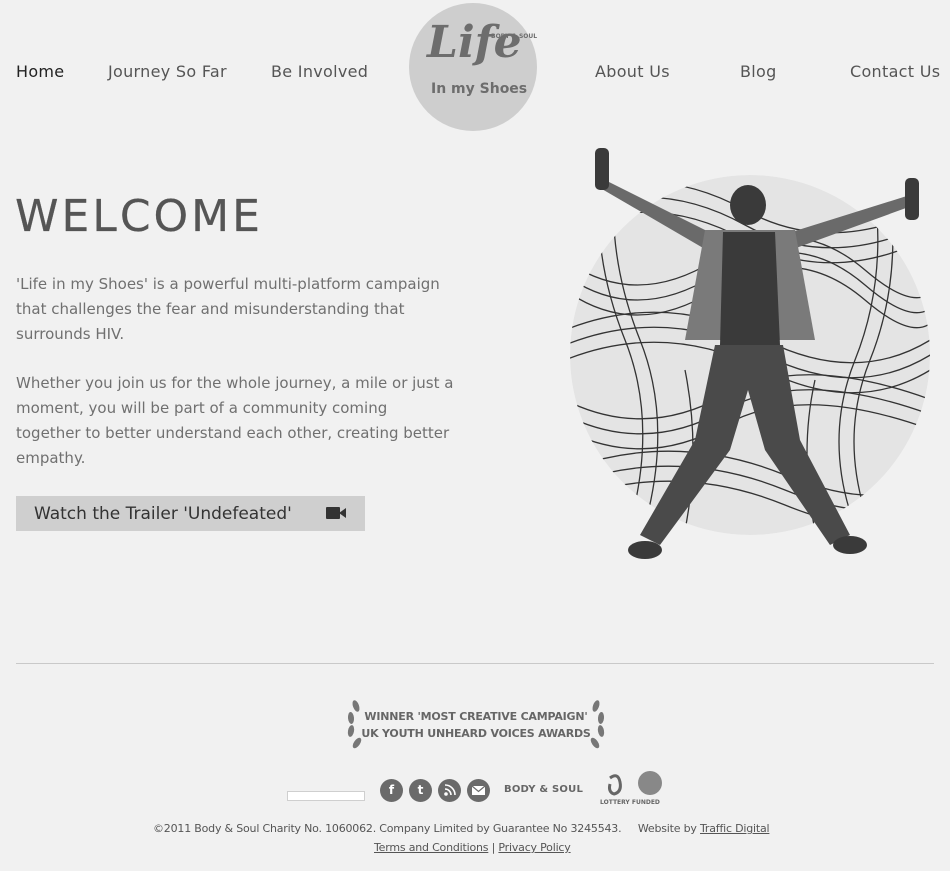 The width and height of the screenshot is (950, 871). Describe the element at coordinates (139, 216) in the screenshot. I see `page-title: WELCOME` at that location.